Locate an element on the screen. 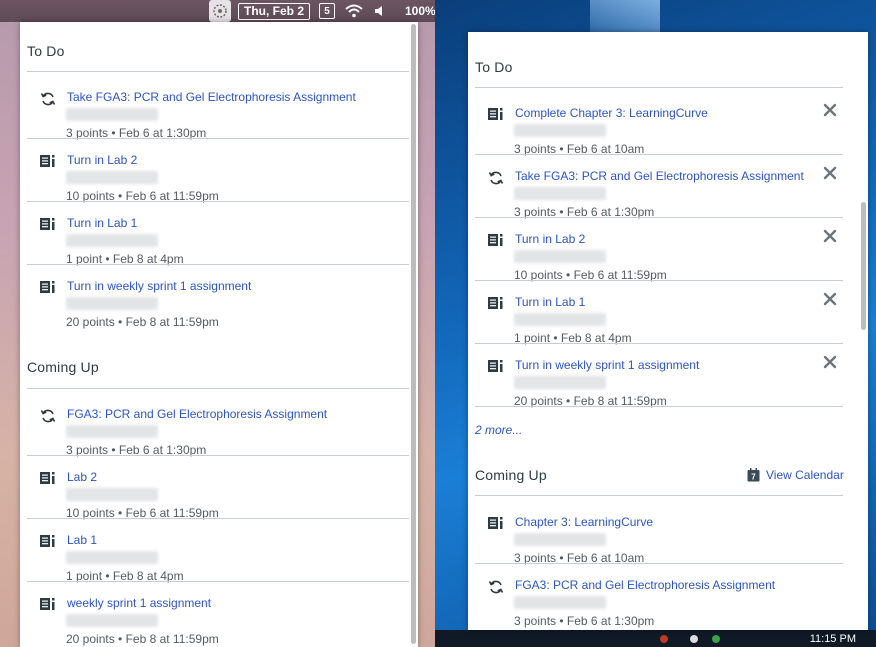  volume-icon is located at coordinates (380, 11).